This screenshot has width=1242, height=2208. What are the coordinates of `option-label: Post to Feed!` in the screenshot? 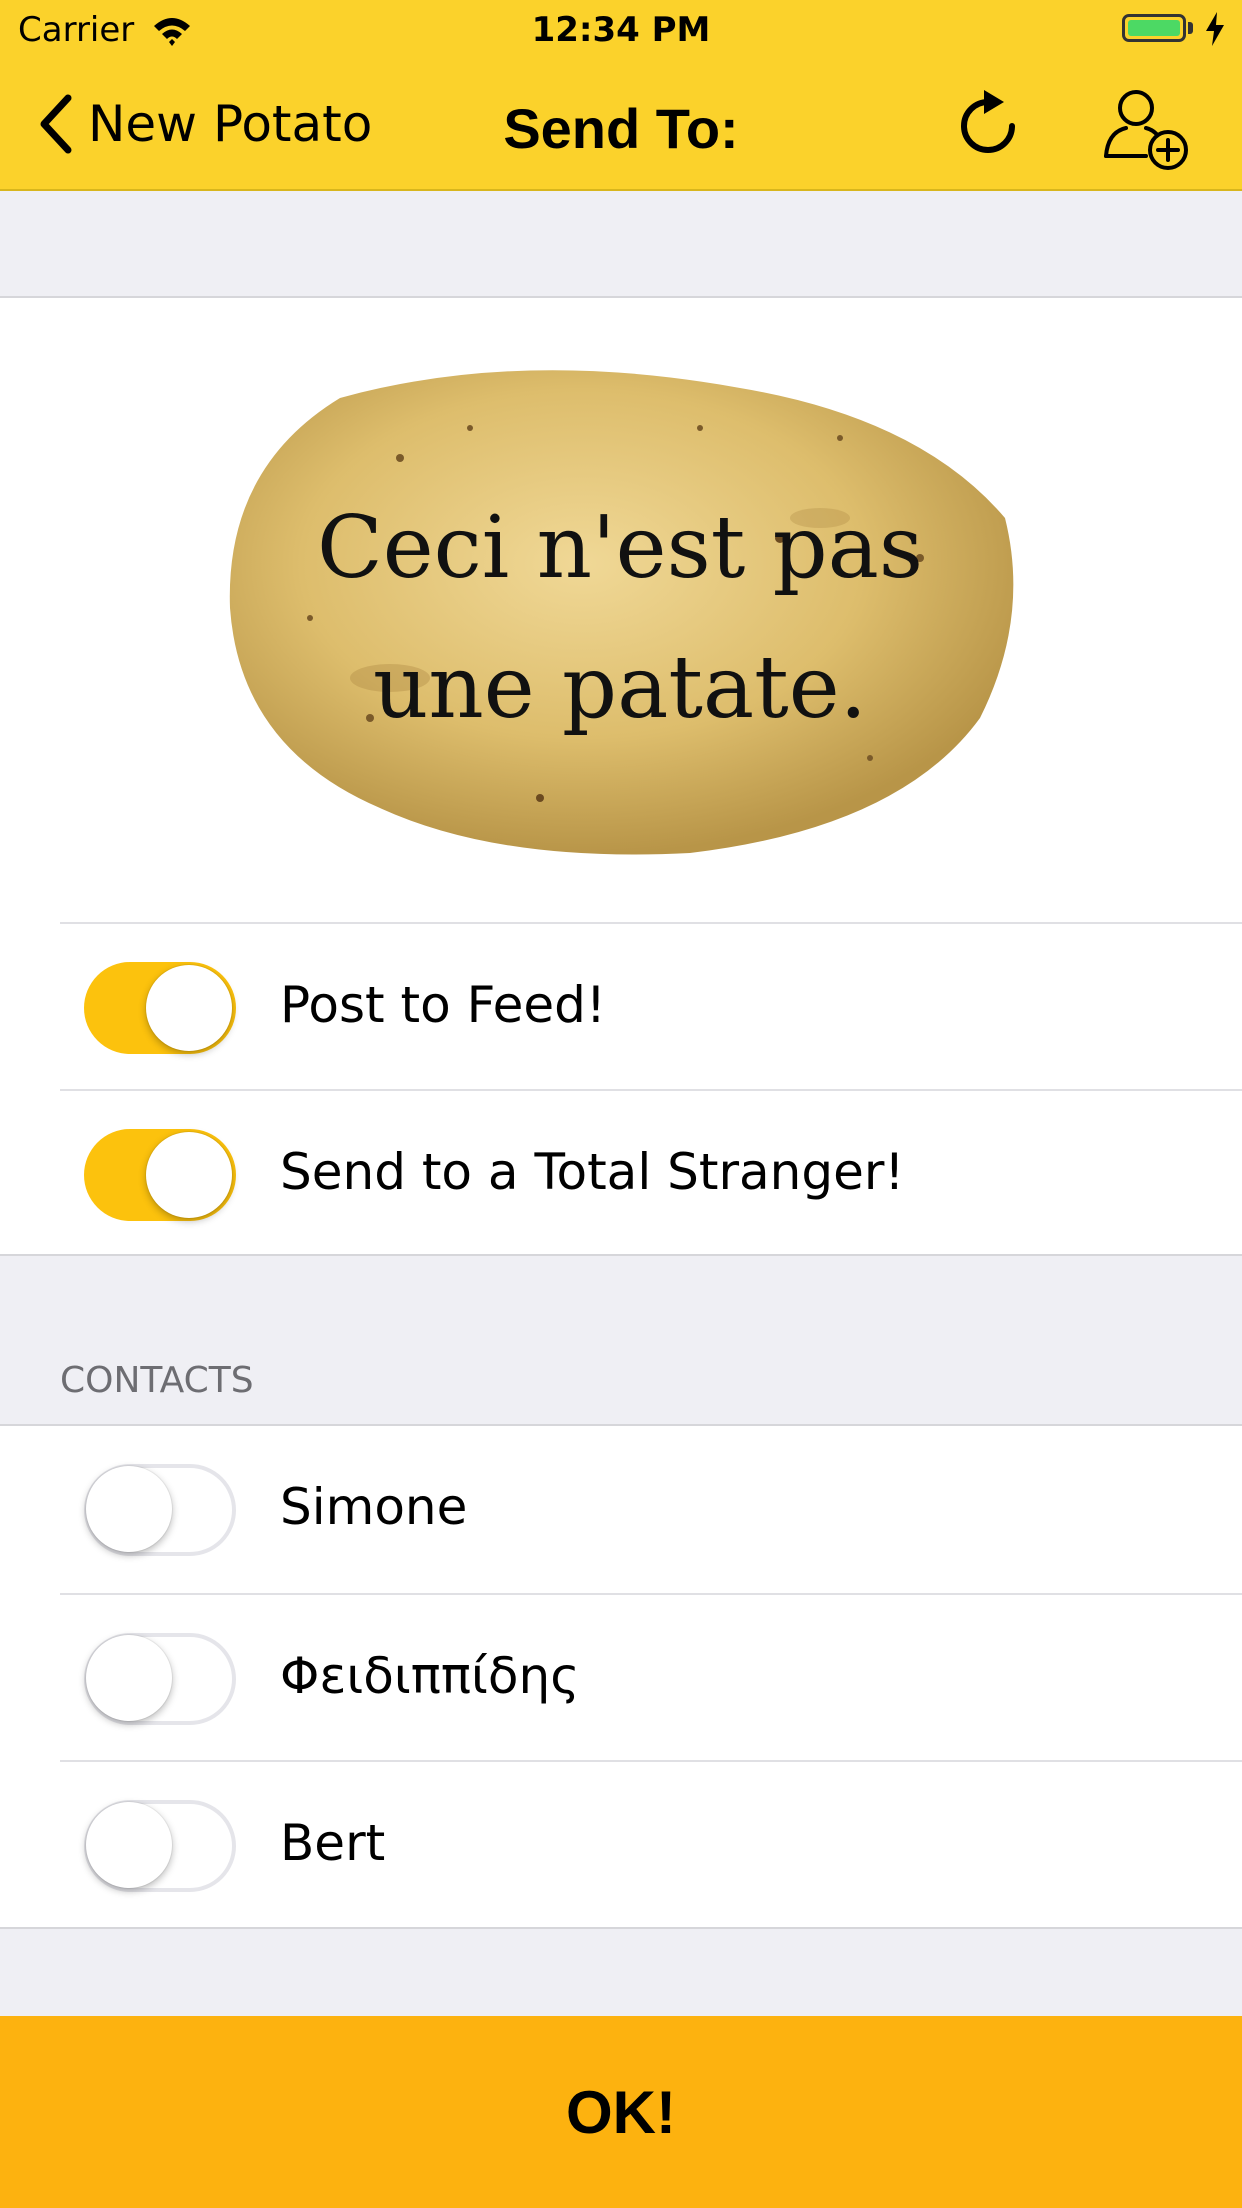 It's located at (443, 1005).